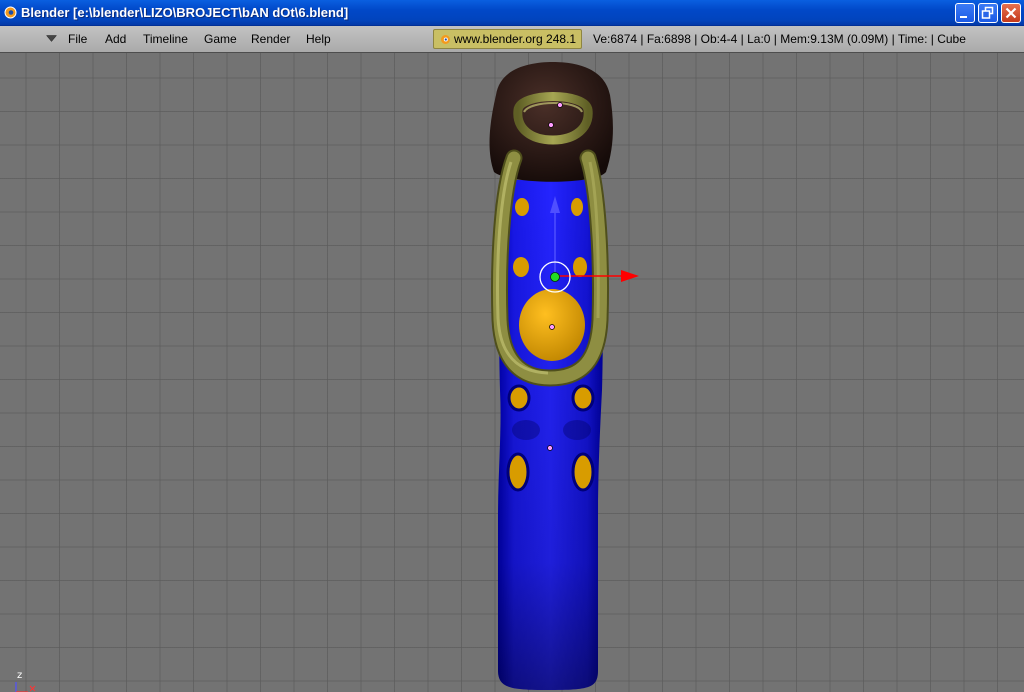 The image size is (1024, 692). What do you see at coordinates (77, 39) in the screenshot?
I see `menu-file: File` at bounding box center [77, 39].